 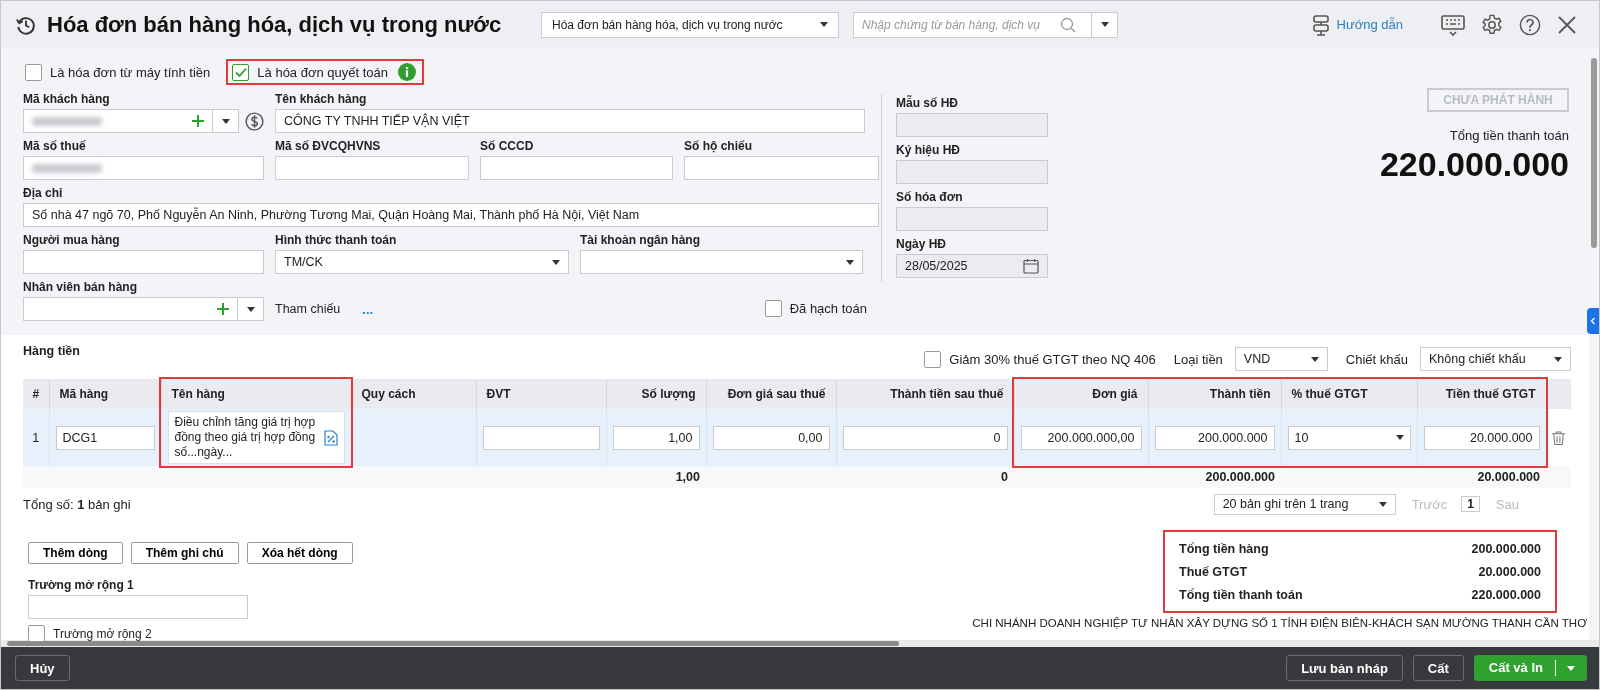 I want to click on summary-value: 220.000.000, so click(x=1506, y=594).